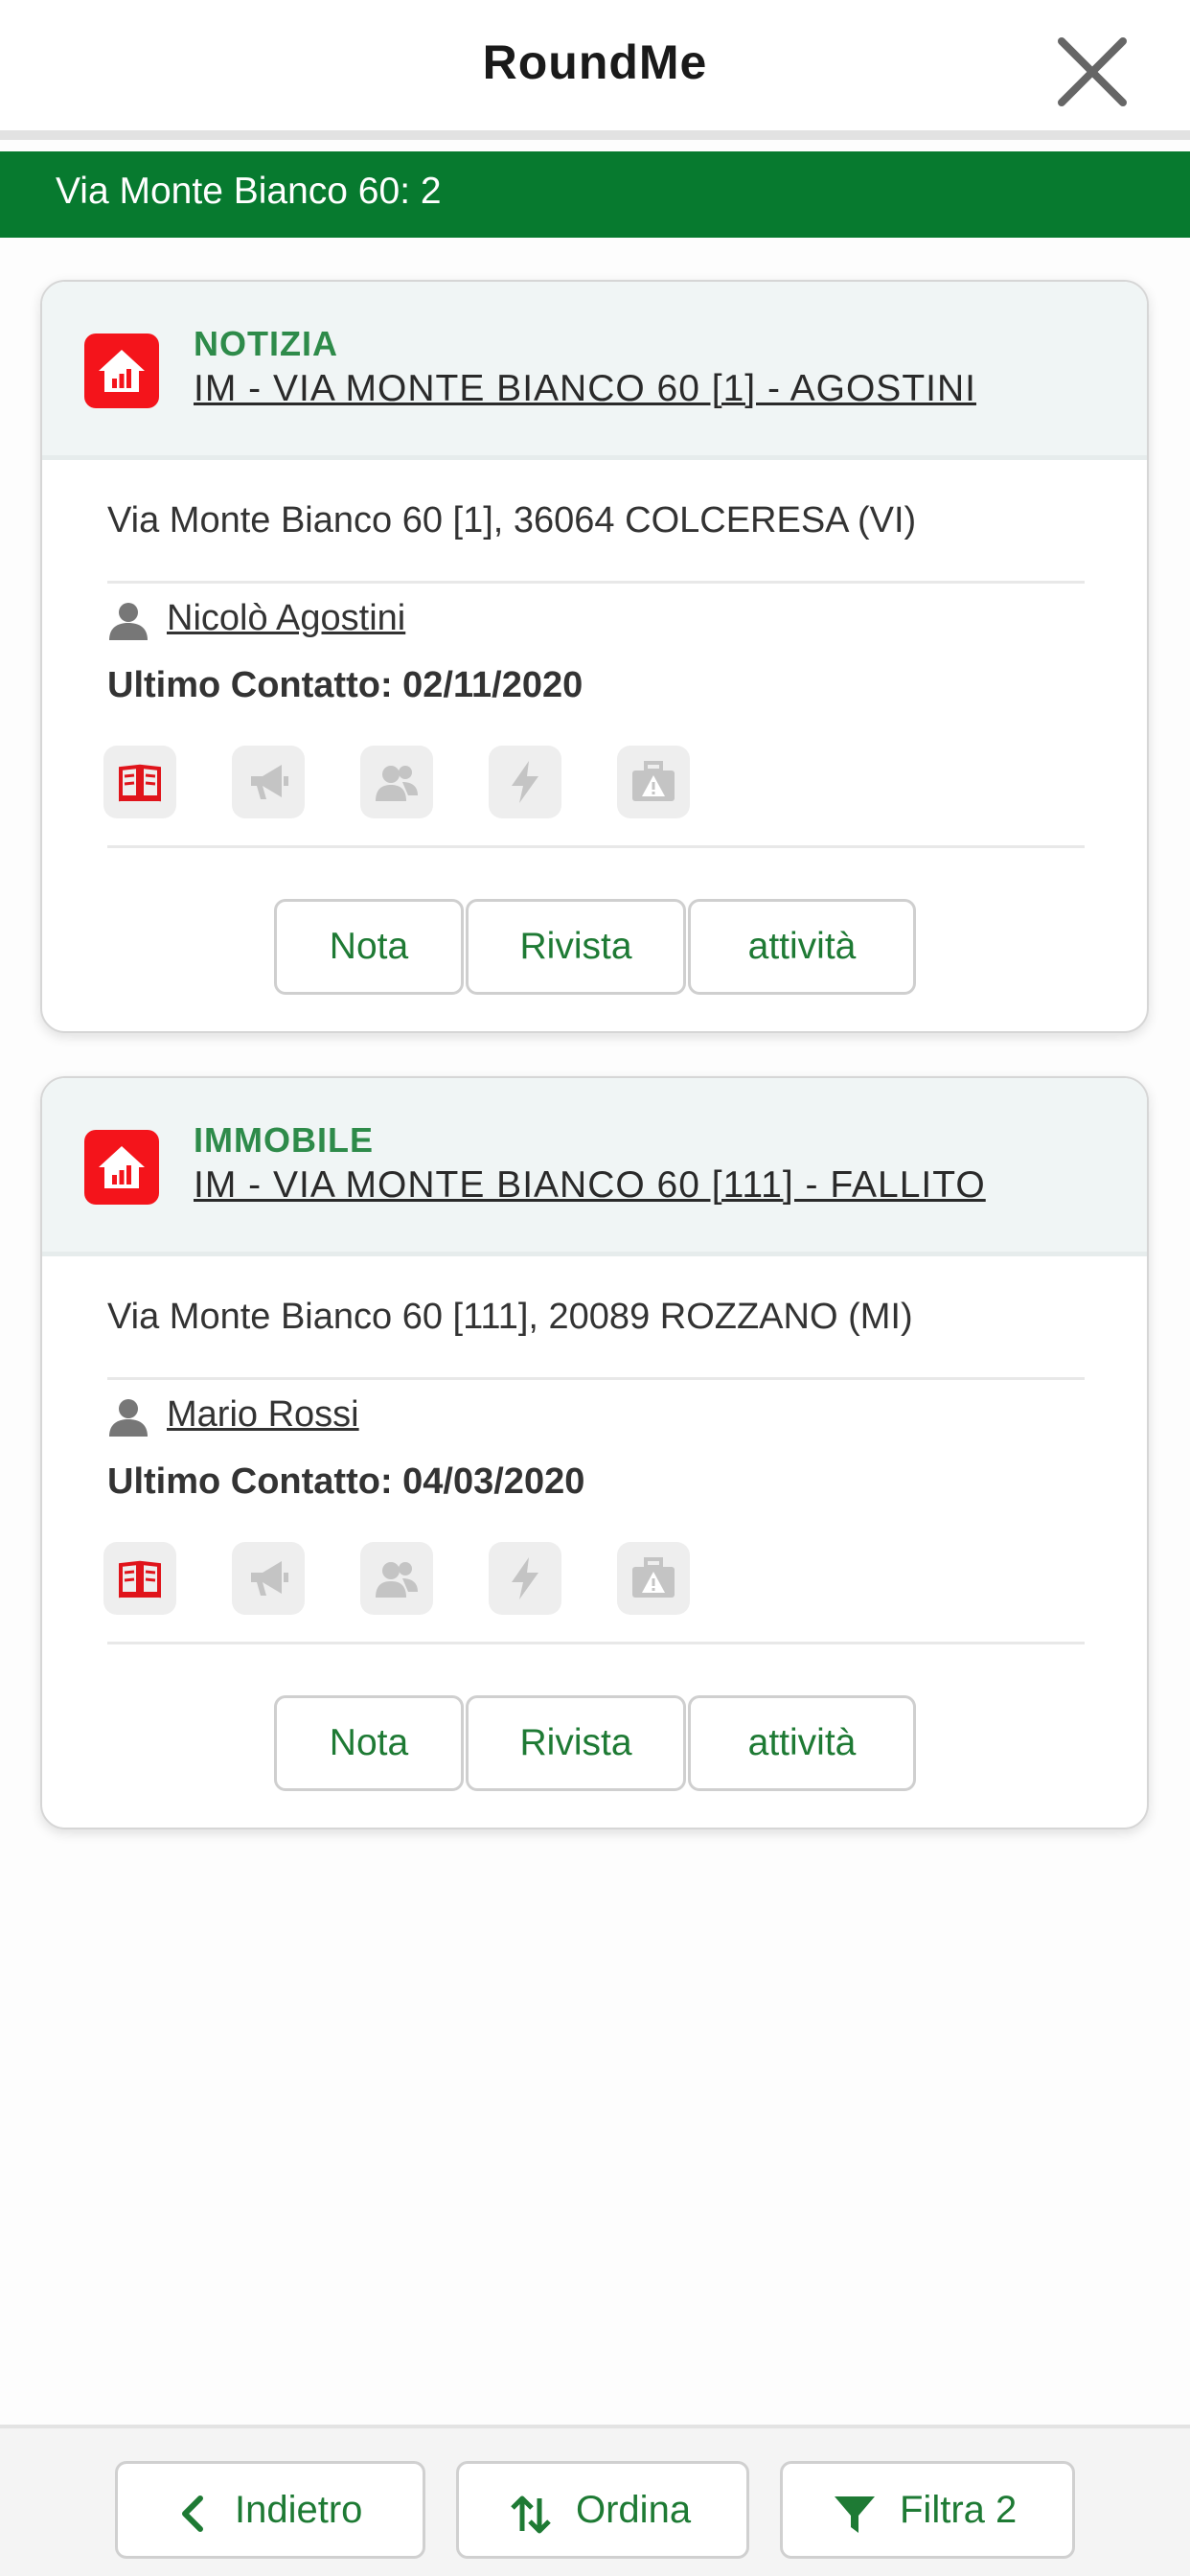 The height and width of the screenshot is (2576, 1190). I want to click on filter-label: Filtra 2, so click(959, 2510).